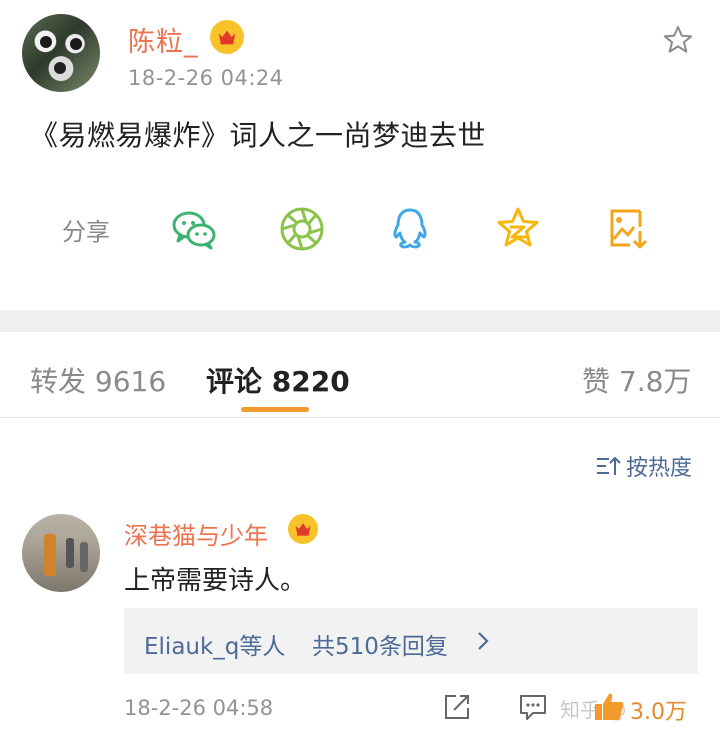 This screenshot has height=739, width=720. I want to click on tabs-divider, so click(360, 417).